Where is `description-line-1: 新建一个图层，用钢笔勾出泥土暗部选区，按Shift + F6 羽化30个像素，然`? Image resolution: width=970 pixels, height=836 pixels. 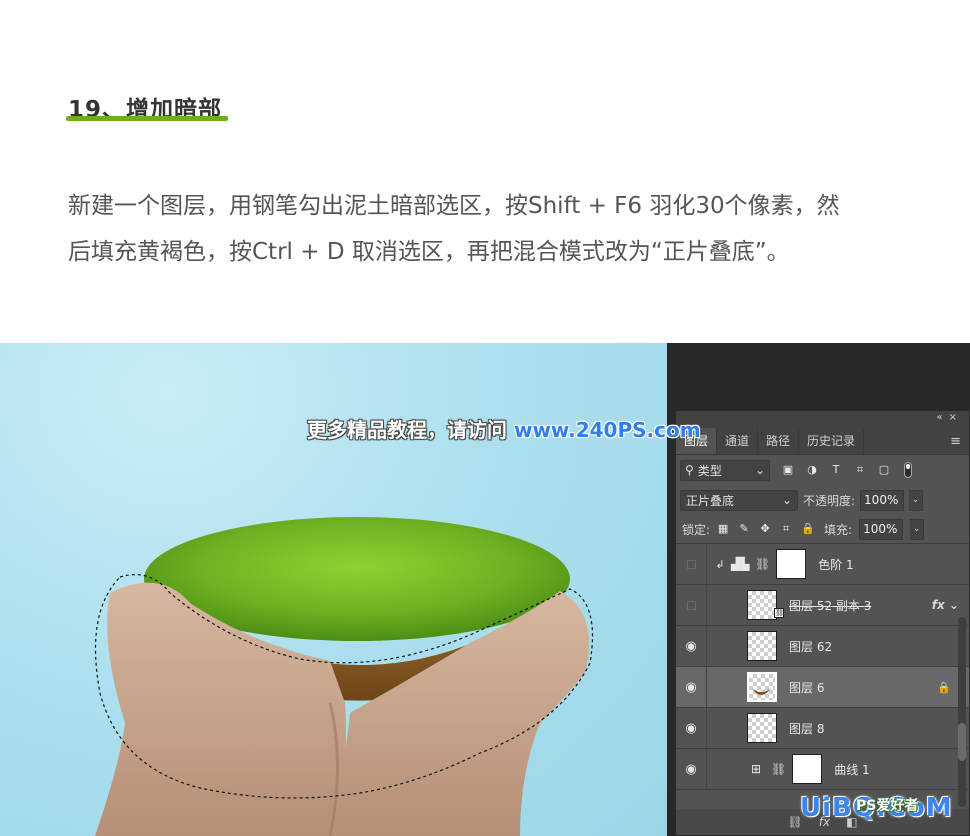 description-line-1: 新建一个图层，用钢笔勾出泥土暗部选区，按Shift + F6 羽化30个像素，然 is located at coordinates (454, 206).